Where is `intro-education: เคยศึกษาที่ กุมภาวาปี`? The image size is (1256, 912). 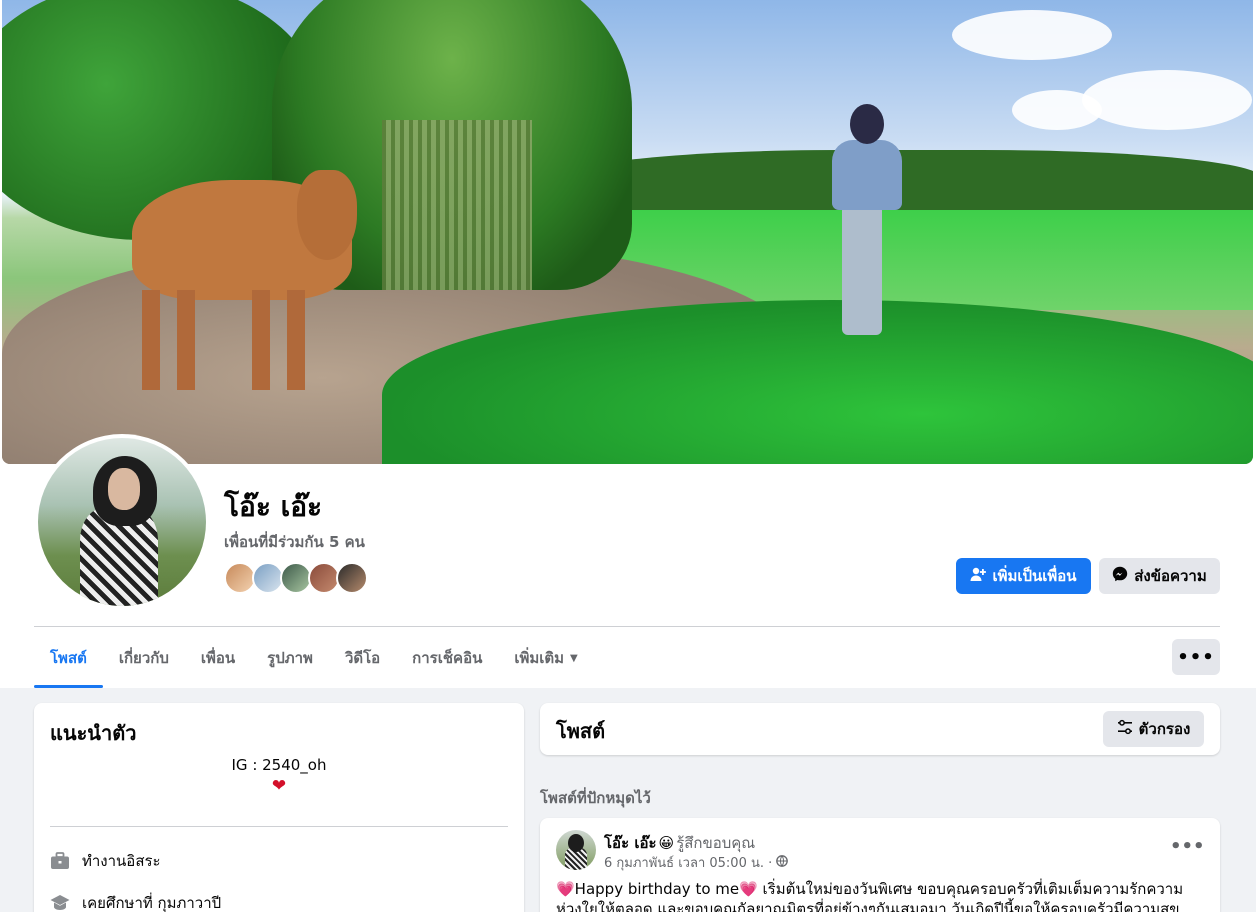 intro-education: เคยศึกษาที่ กุมภาวาปี is located at coordinates (135, 901).